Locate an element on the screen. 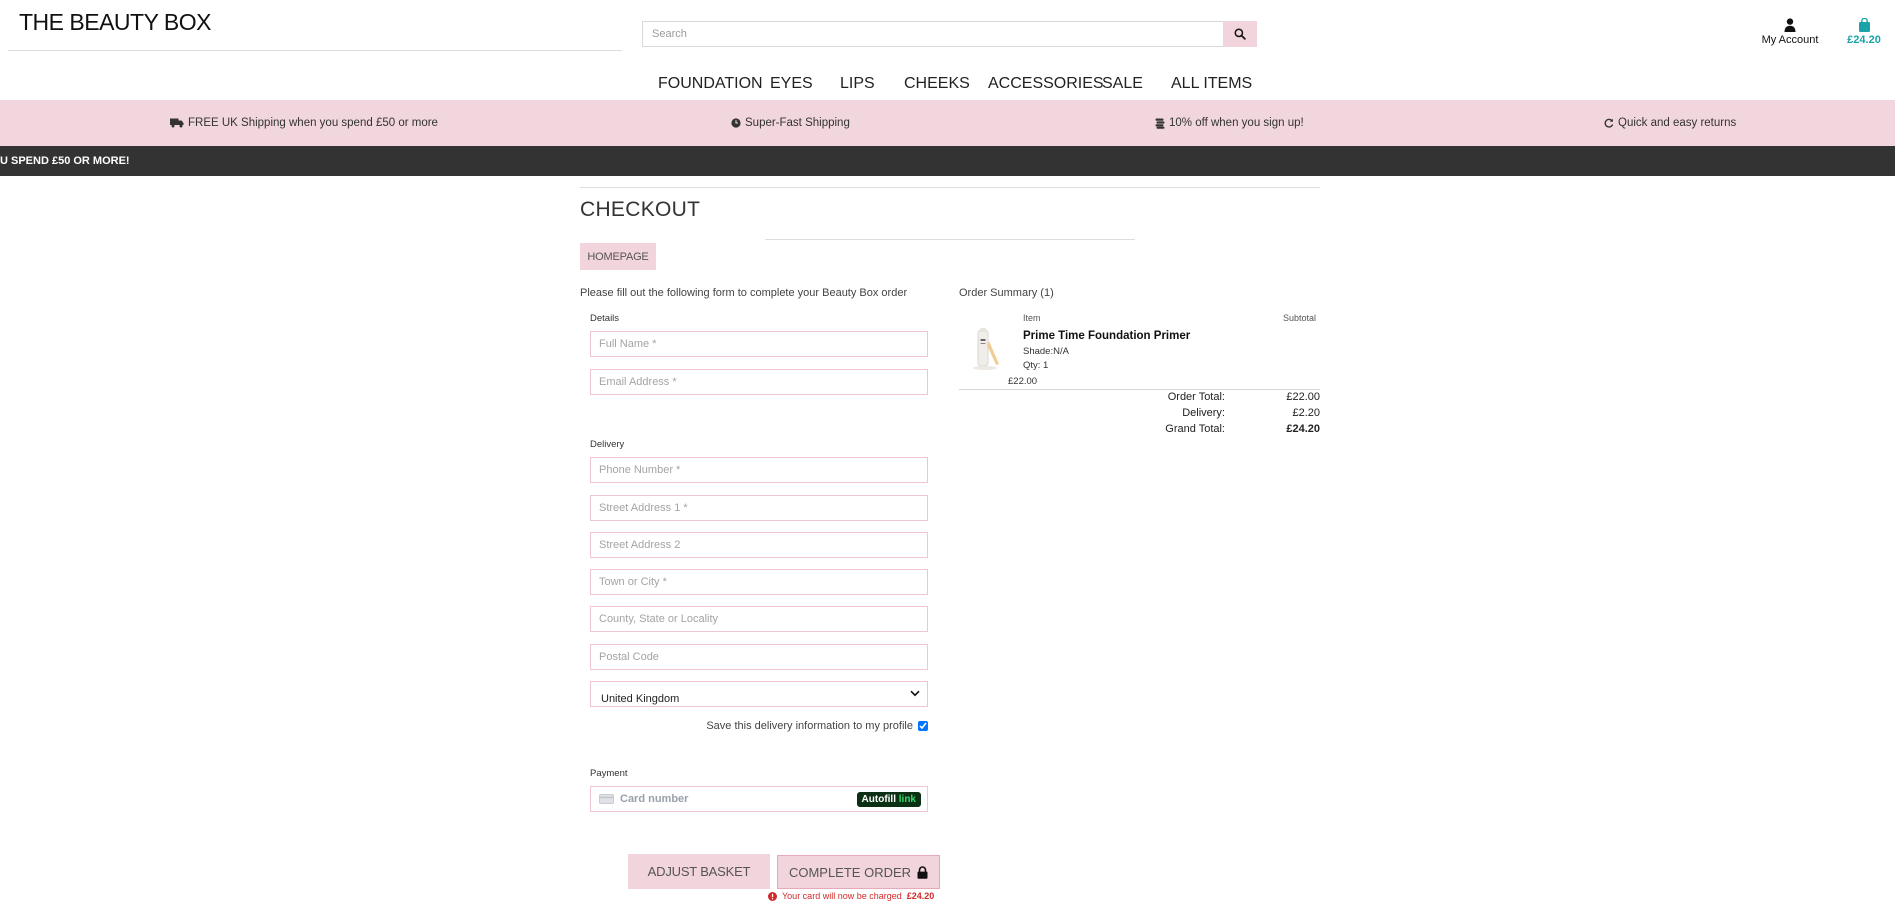 Image resolution: width=1895 pixels, height=907 pixels. adjust-basket-button: ADJUST BASKET is located at coordinates (699, 871).